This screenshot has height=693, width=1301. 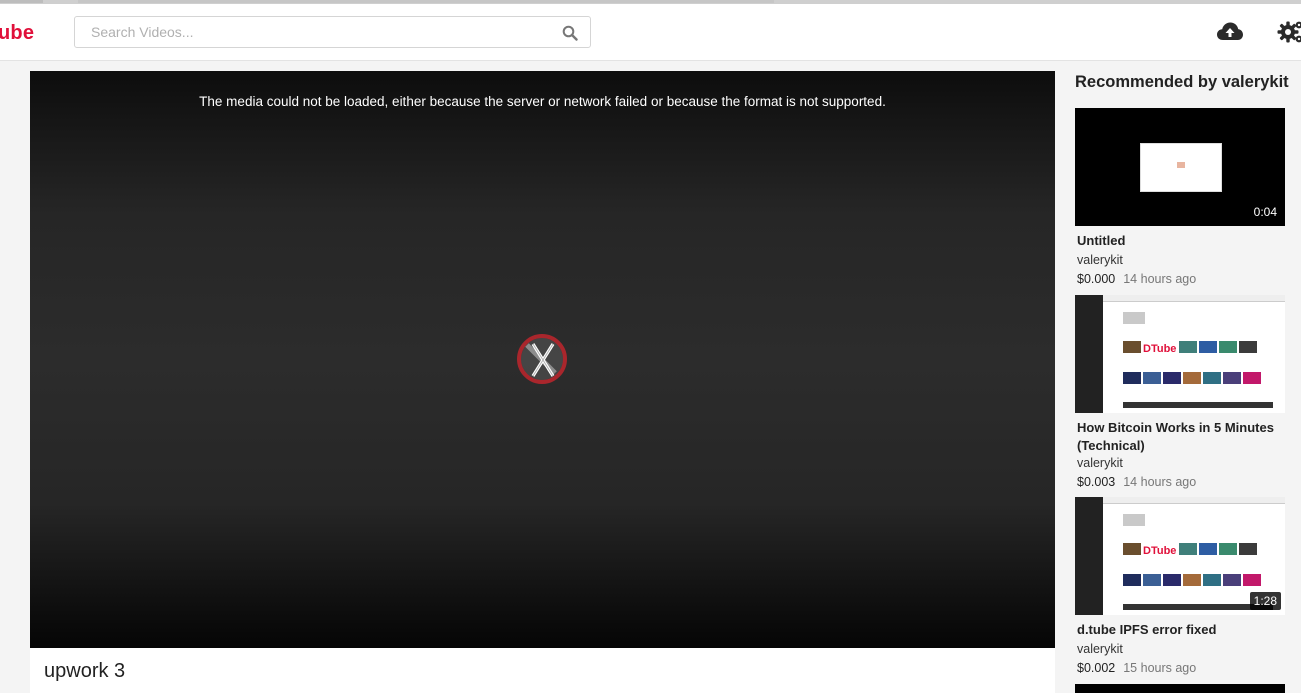 I want to click on media-error-icon, so click(x=542, y=359).